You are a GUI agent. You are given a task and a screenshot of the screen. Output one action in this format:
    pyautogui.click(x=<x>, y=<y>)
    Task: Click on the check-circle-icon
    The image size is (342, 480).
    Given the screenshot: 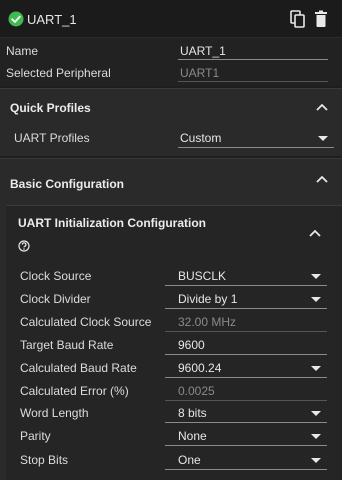 What is the action you would take?
    pyautogui.click(x=16, y=19)
    